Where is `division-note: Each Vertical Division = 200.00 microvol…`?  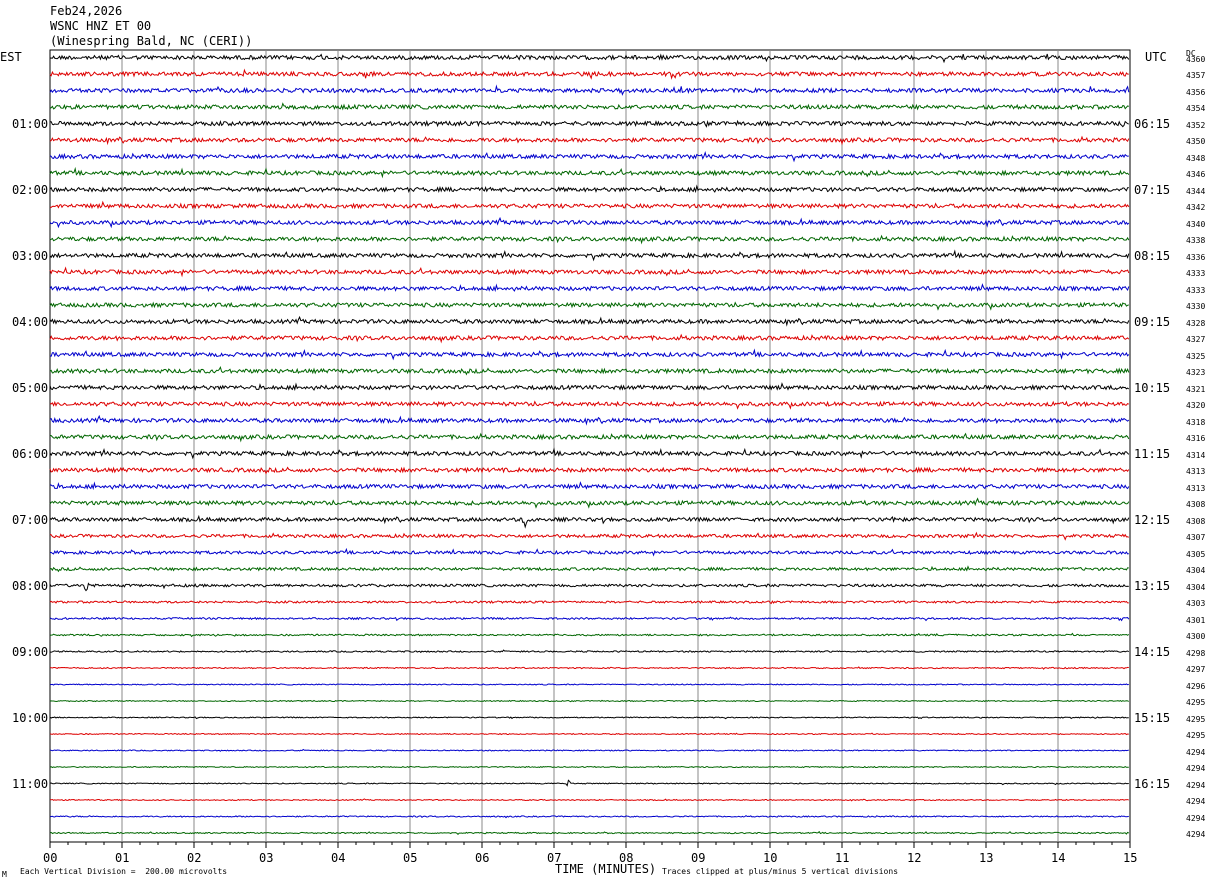
division-note: Each Vertical Division = 200.00 microvol… is located at coordinates (124, 871).